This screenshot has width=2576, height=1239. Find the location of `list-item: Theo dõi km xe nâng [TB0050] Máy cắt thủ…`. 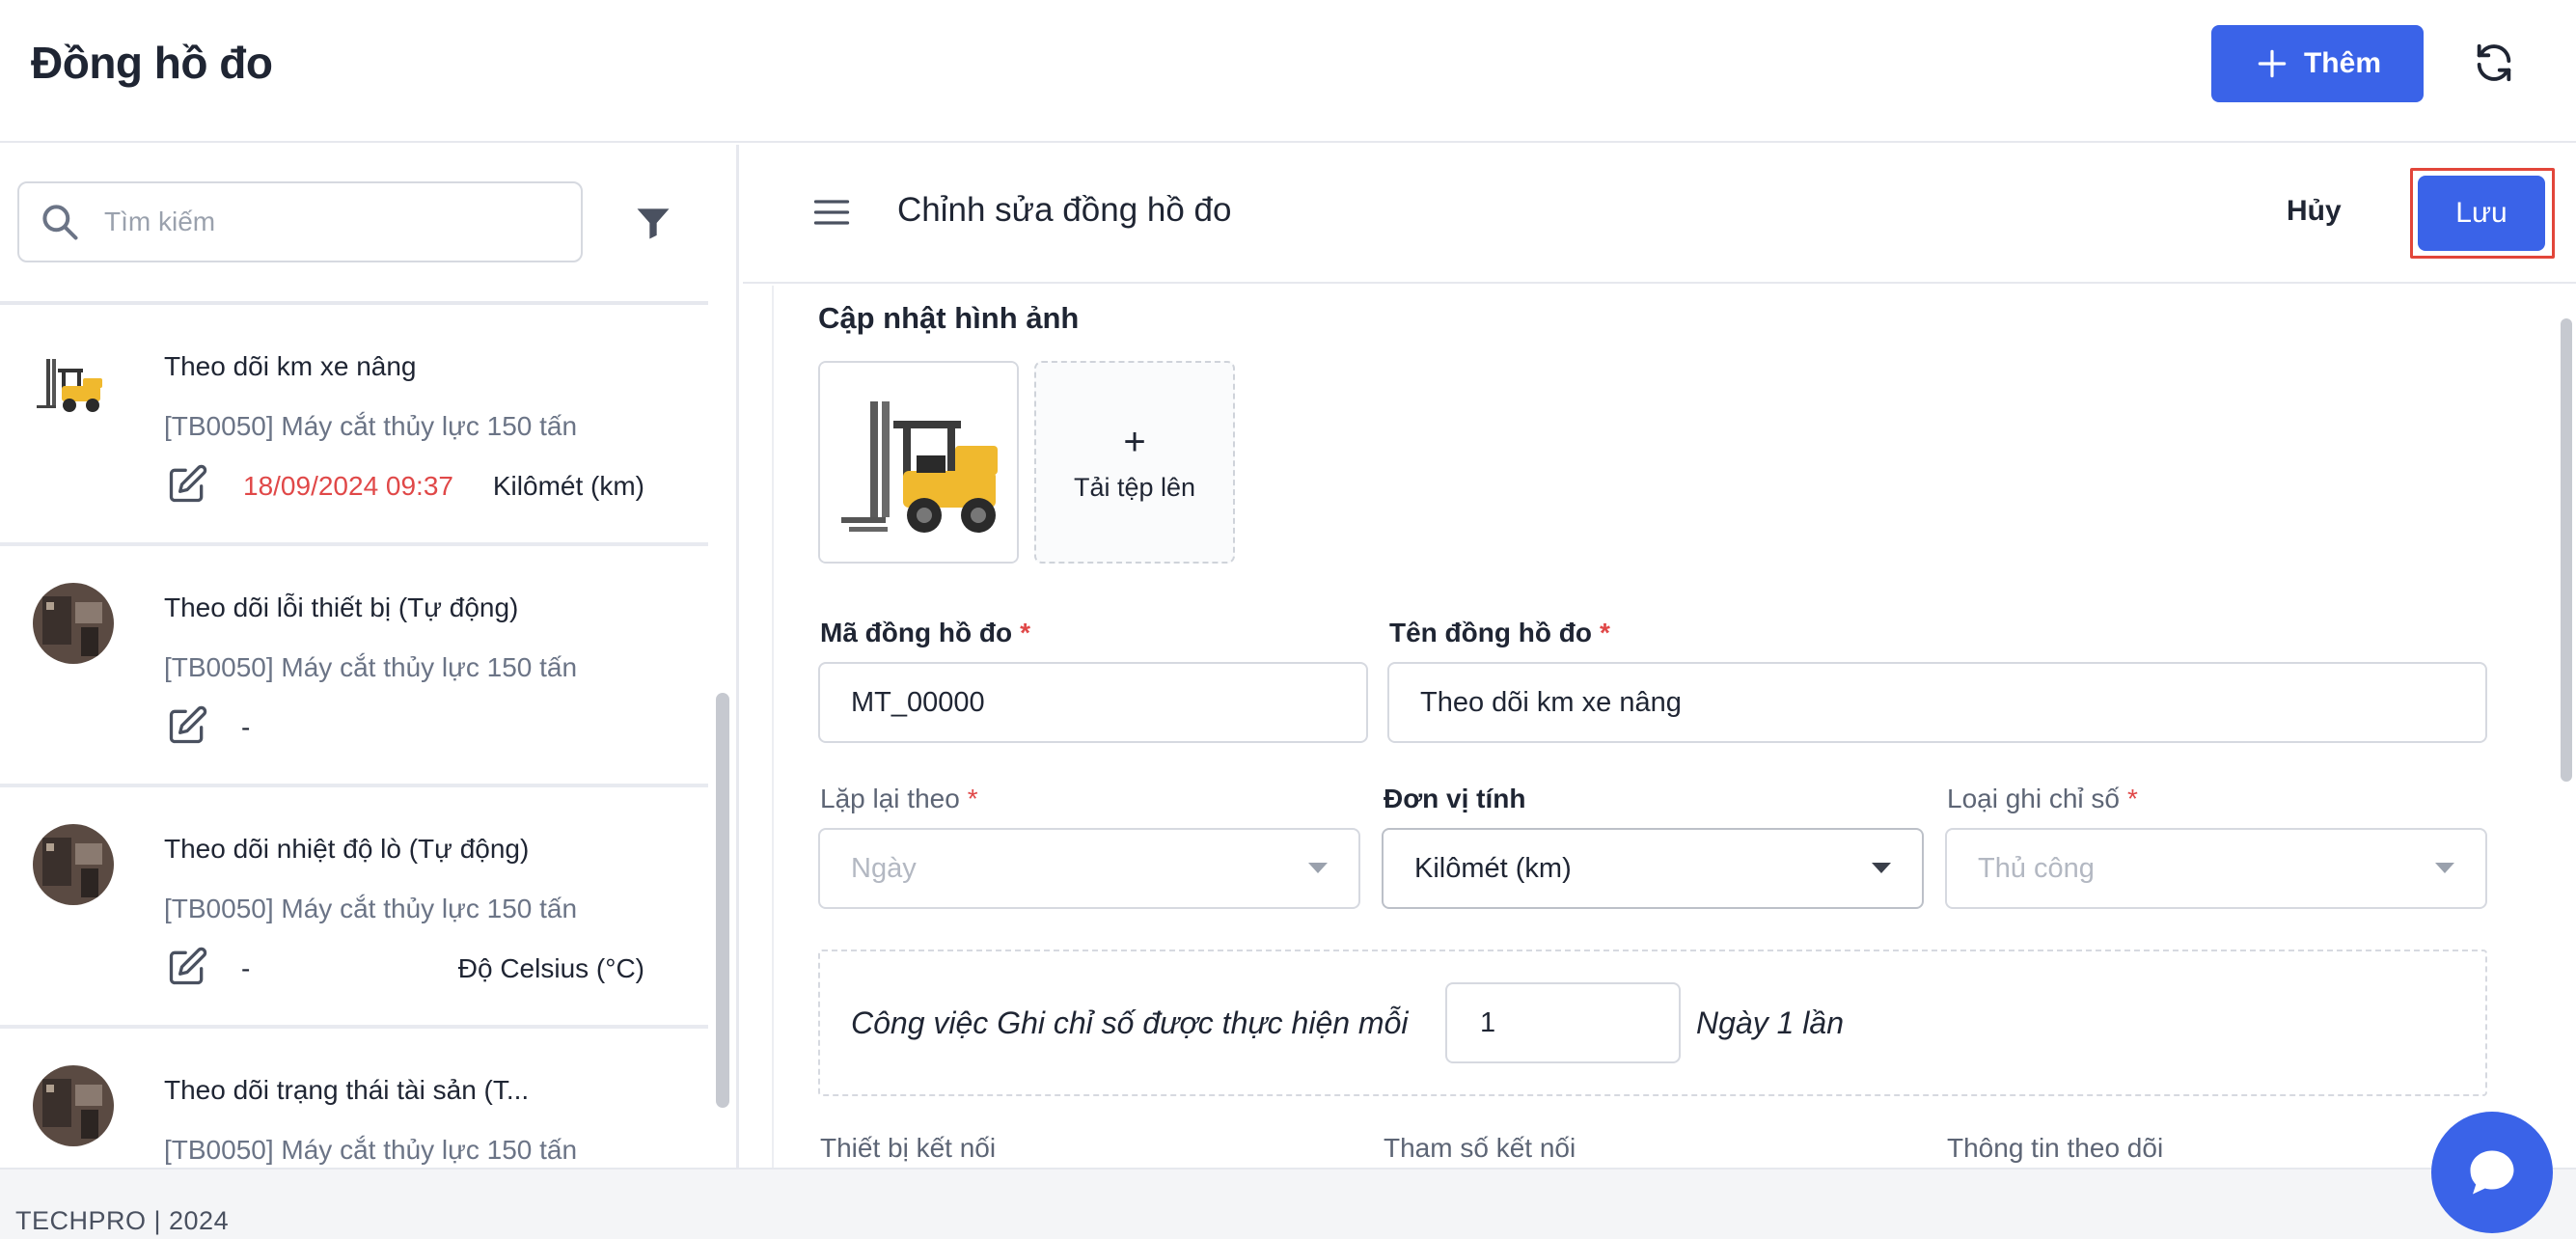

list-item: Theo dõi km xe nâng [TB0050] Máy cắt thủ… is located at coordinates (354, 425).